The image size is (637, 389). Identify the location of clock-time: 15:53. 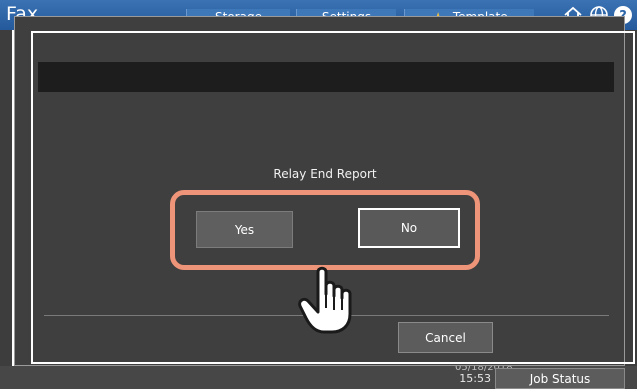
(475, 378).